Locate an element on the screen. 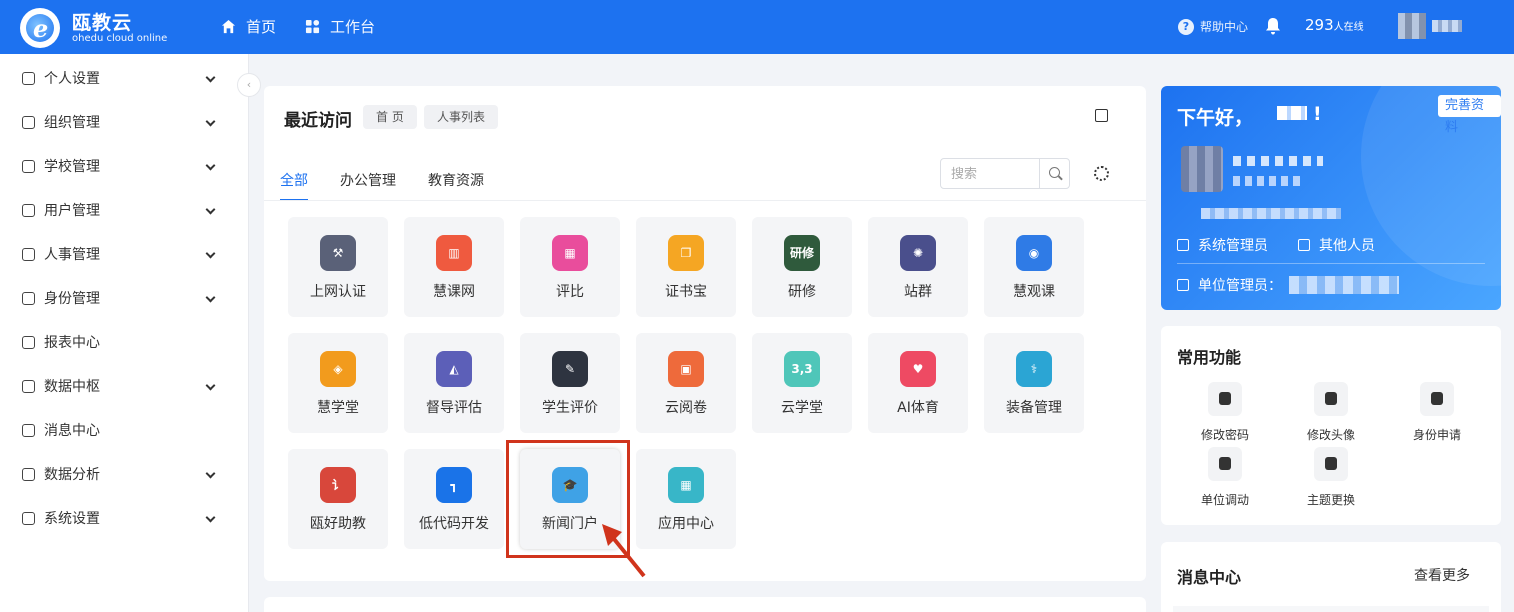 The width and height of the screenshot is (1514, 612). app-tile-1: ▥ 慧课网 is located at coordinates (454, 267).